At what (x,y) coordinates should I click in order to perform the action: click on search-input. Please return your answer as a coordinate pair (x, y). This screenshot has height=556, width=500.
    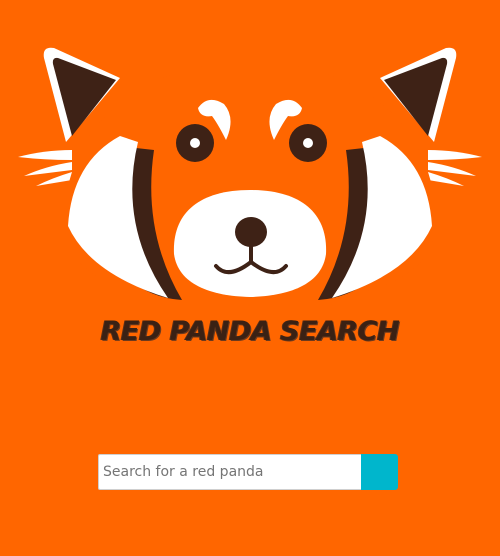
    Looking at the image, I should click on (229, 472).